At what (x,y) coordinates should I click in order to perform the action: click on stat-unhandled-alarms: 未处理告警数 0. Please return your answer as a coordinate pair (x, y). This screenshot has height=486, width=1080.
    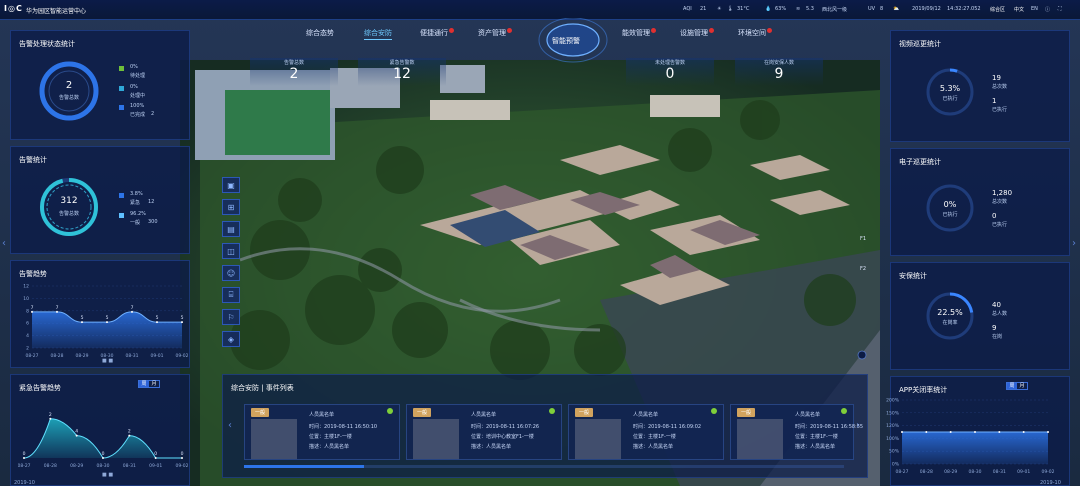
    Looking at the image, I should click on (670, 72).